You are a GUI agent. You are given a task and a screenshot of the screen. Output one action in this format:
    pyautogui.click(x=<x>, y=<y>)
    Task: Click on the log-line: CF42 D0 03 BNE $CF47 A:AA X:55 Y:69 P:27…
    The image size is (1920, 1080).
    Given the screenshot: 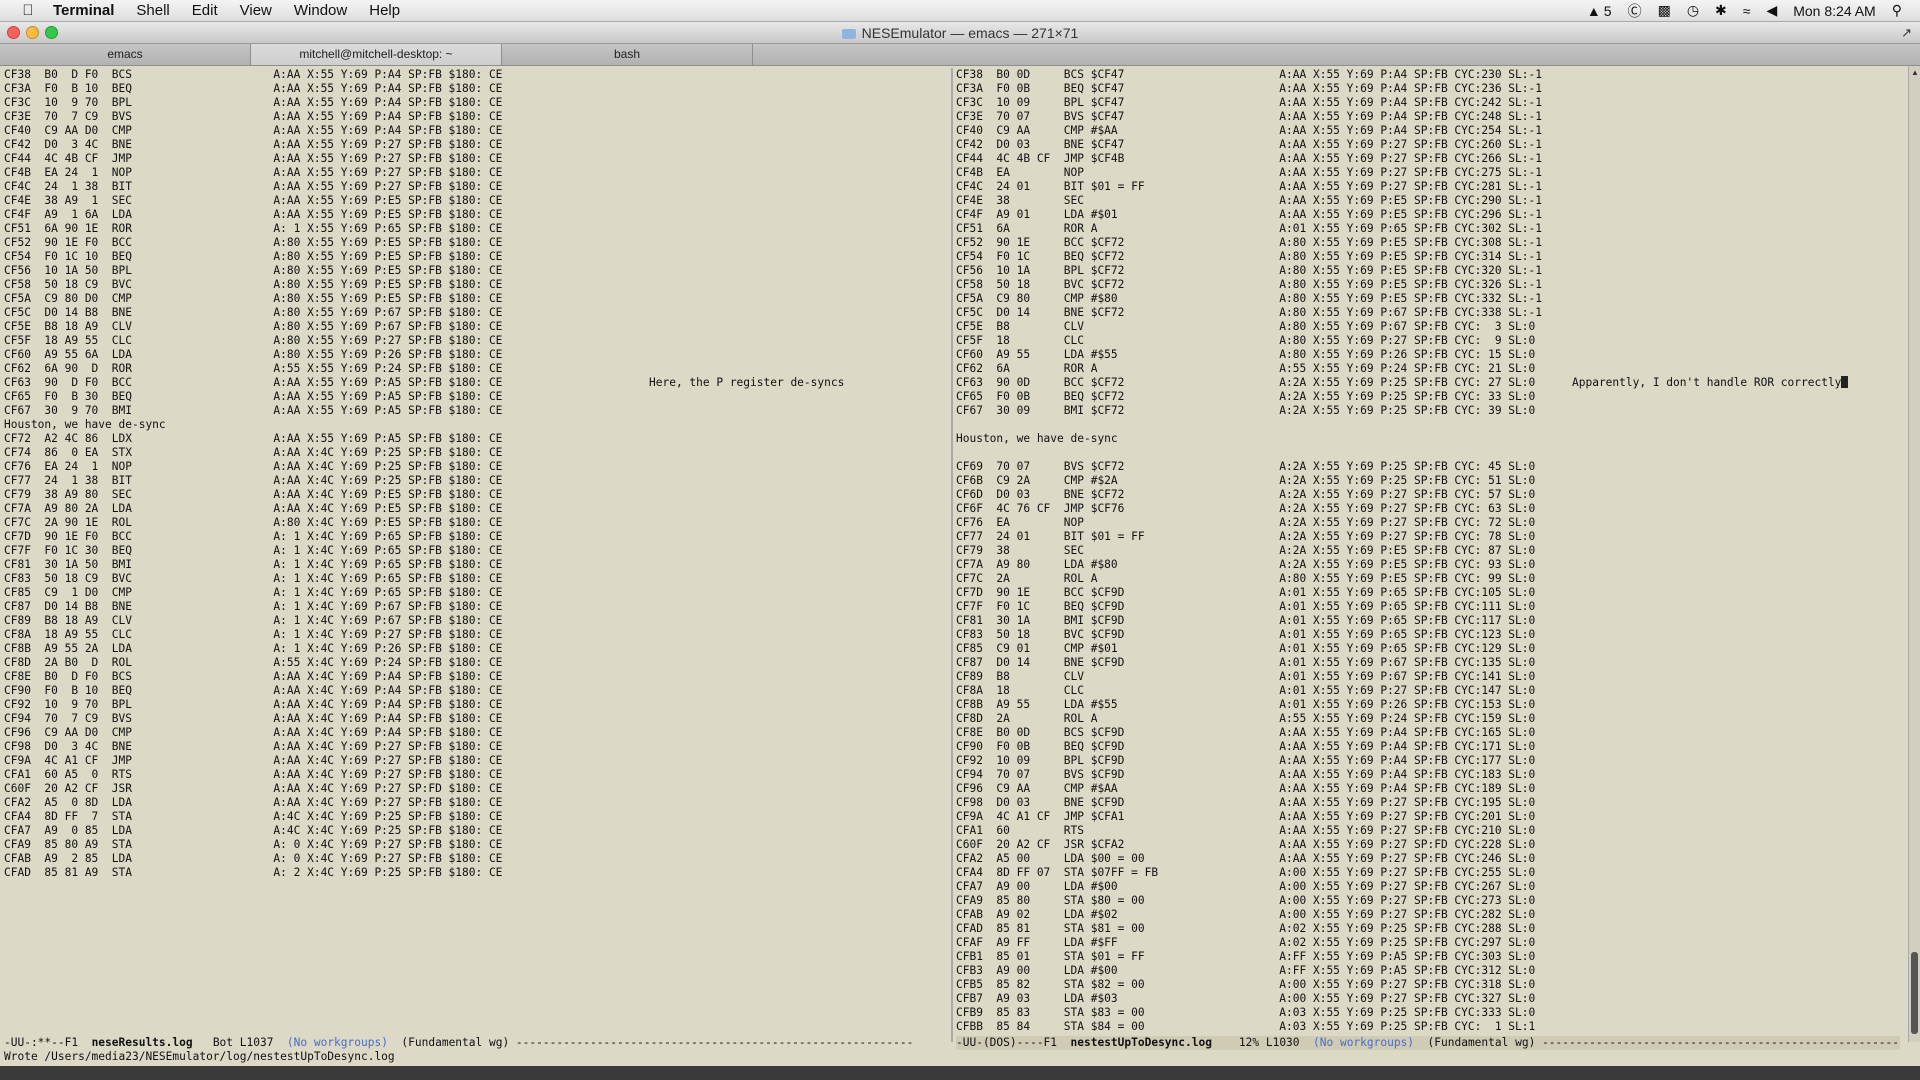 What is the action you would take?
    pyautogui.click(x=1249, y=144)
    